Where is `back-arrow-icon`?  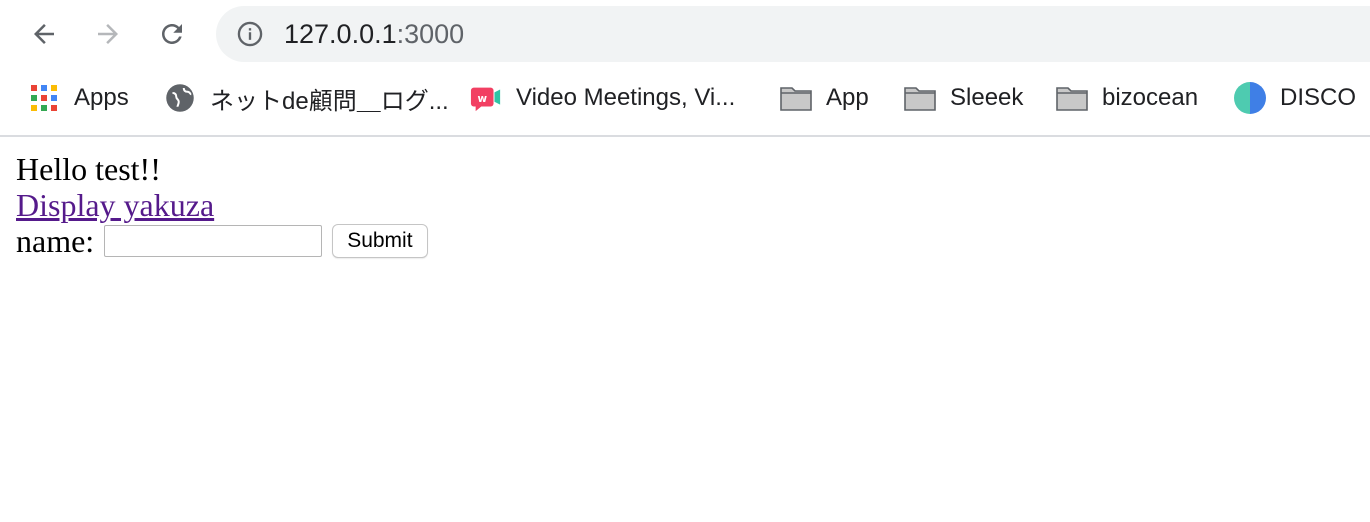
back-arrow-icon is located at coordinates (44, 34).